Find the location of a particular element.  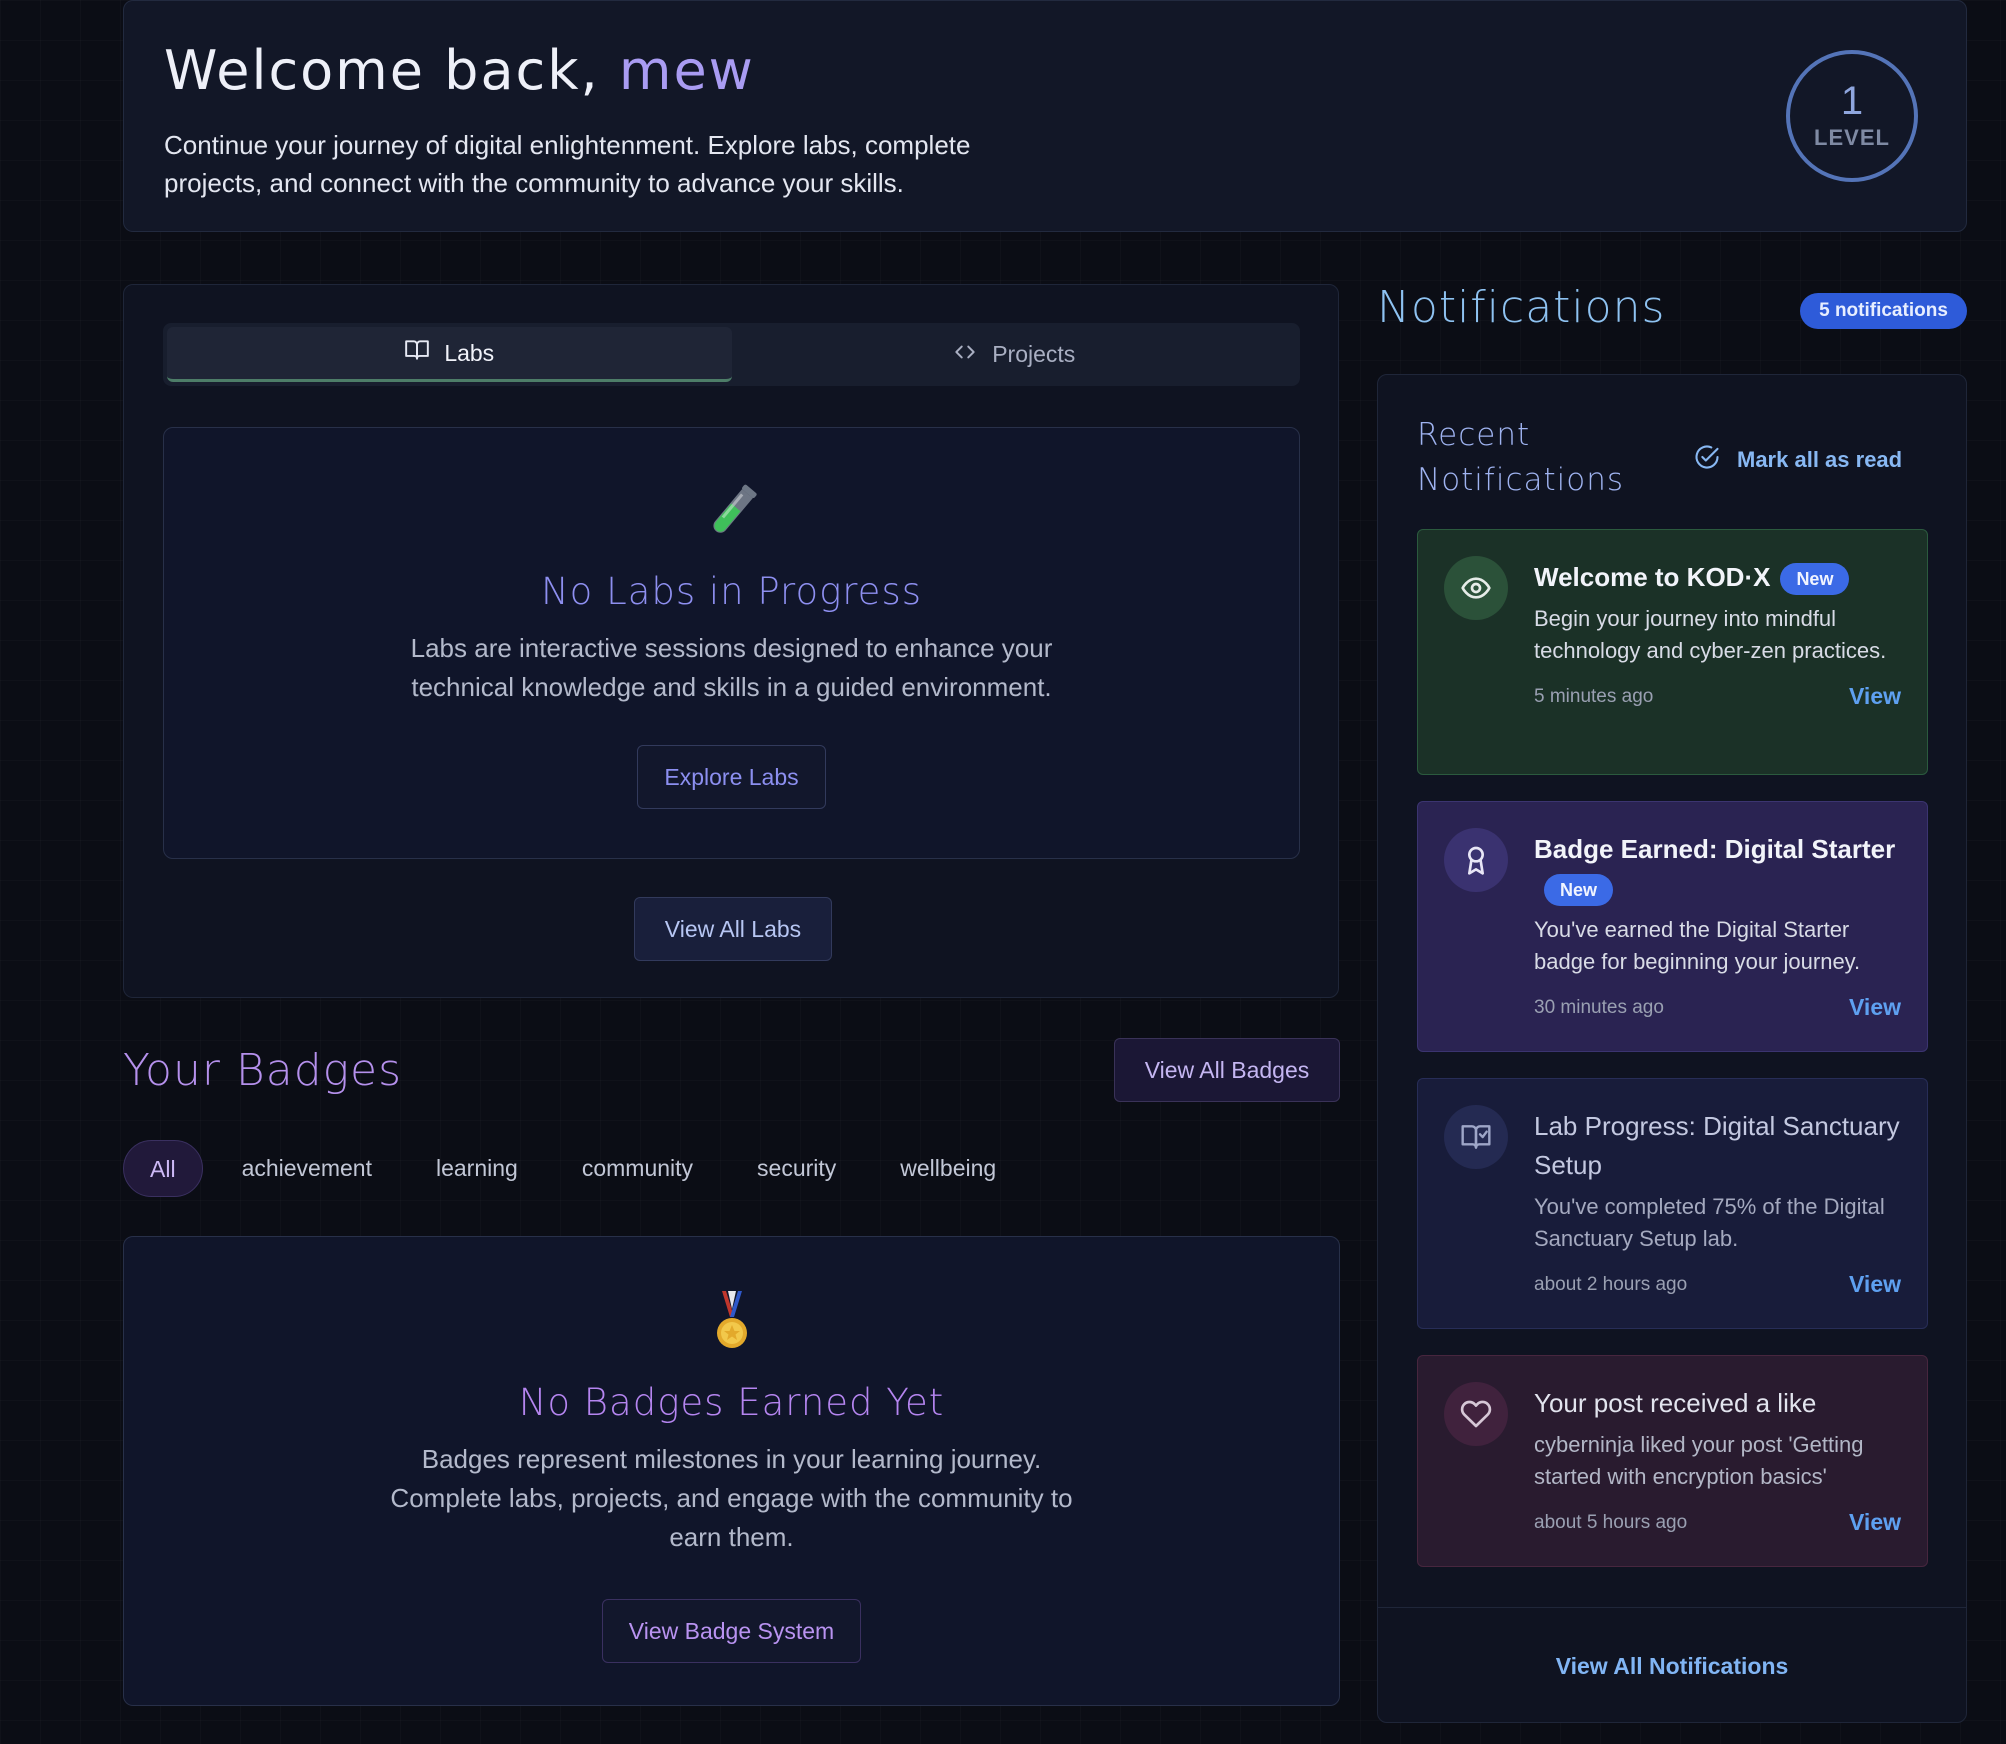

view-badge-system-button: View Badge System is located at coordinates (731, 1631).